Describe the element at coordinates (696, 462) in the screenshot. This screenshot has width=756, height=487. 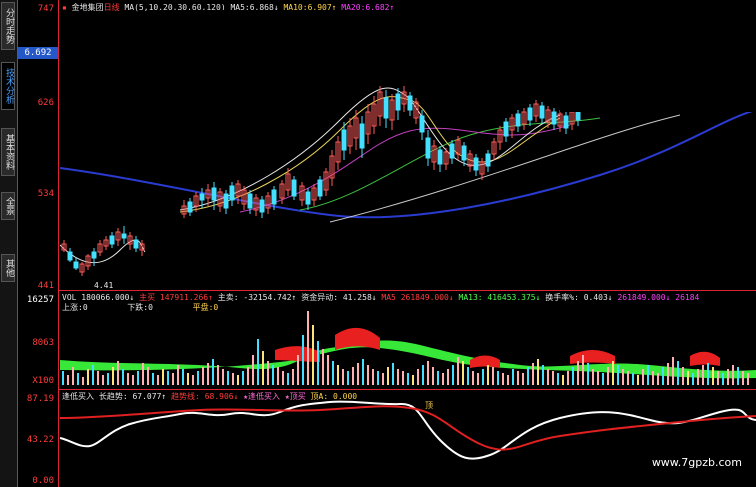
I see `watermark: www.7gpzb.com` at that location.